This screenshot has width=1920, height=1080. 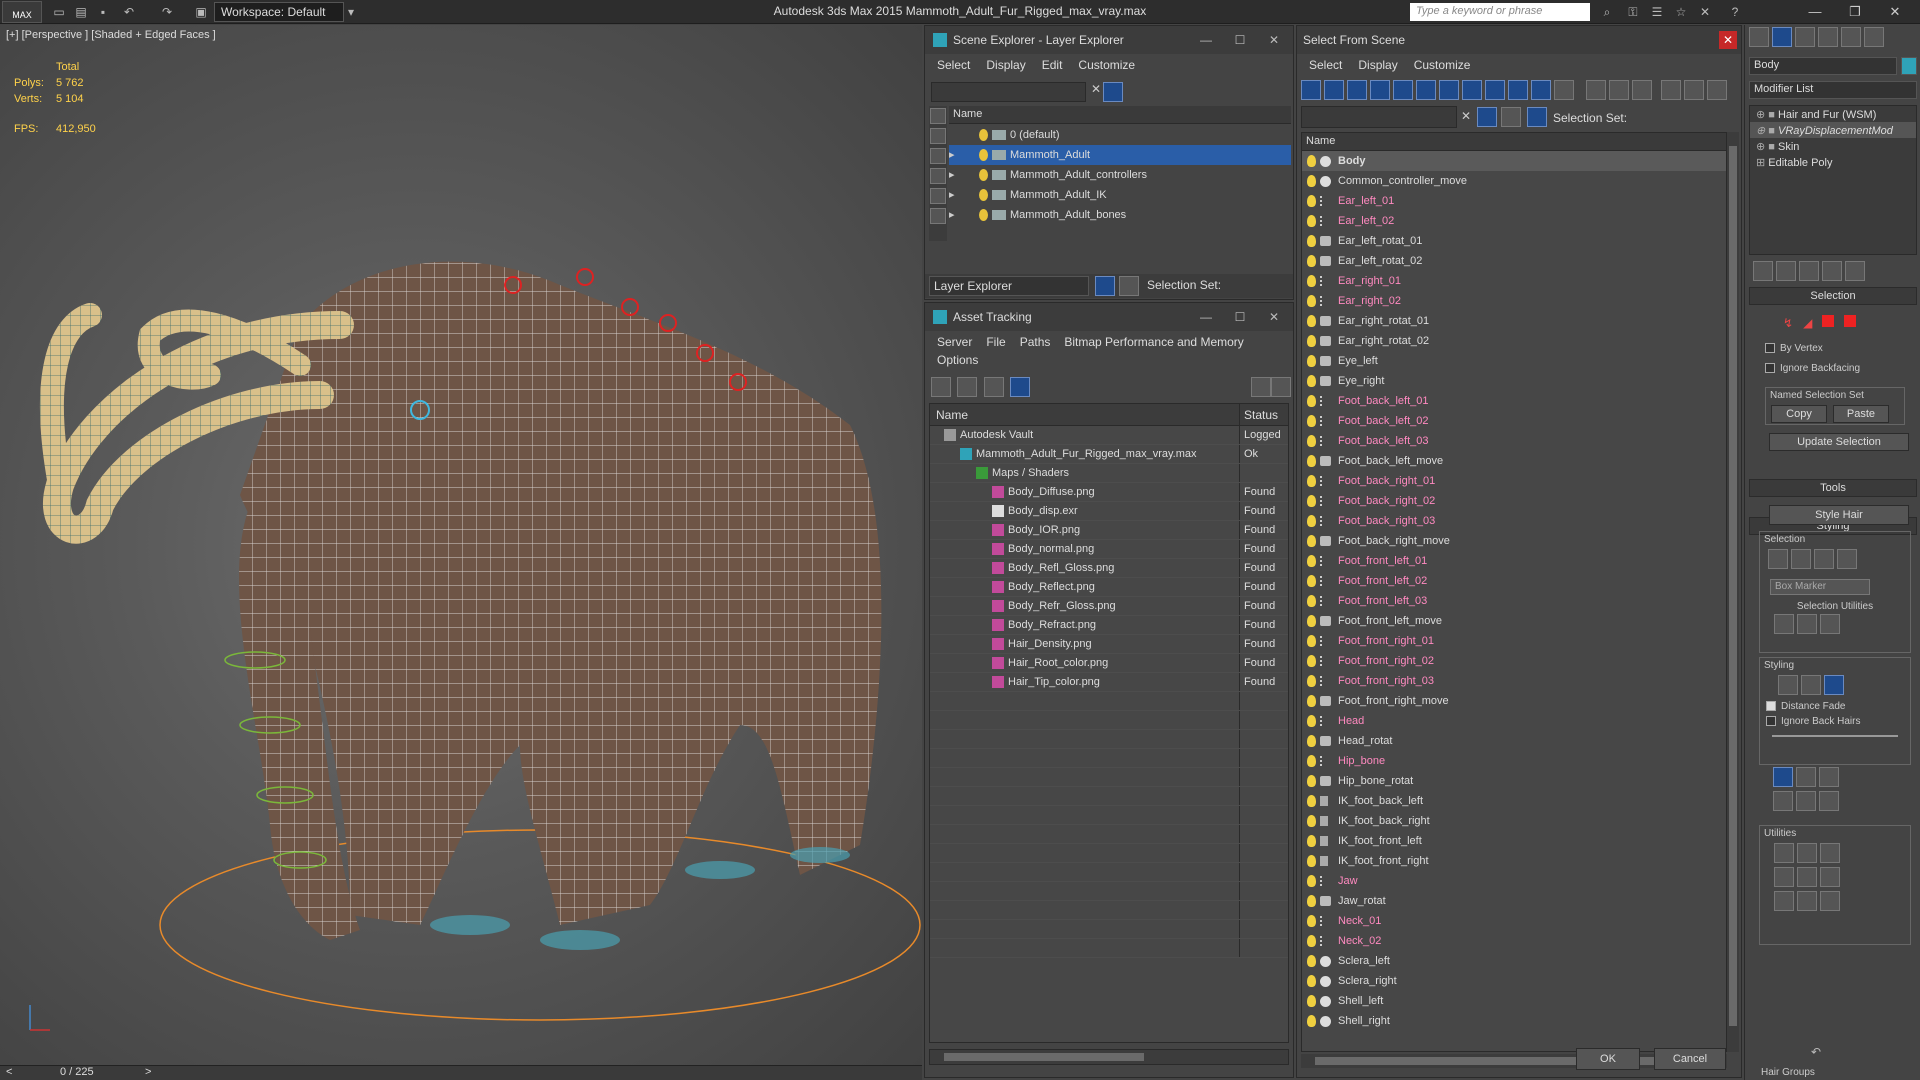 I want to click on rotate-hair-icon, so click(x=1806, y=801).